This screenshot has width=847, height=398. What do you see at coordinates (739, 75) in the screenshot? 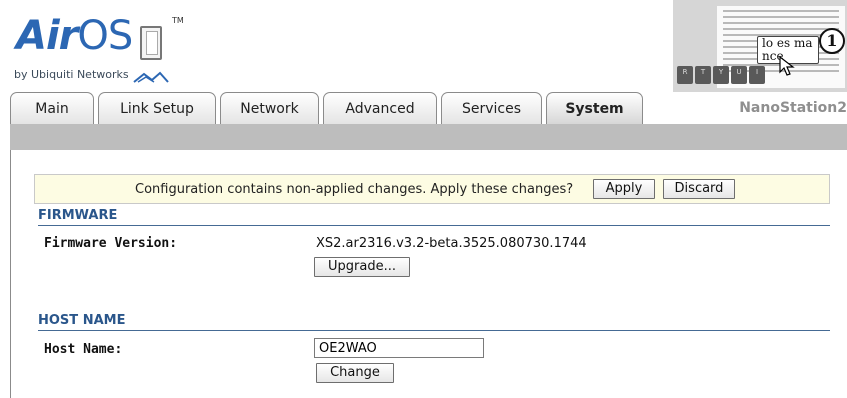
I see `thumbnail-key: U` at bounding box center [739, 75].